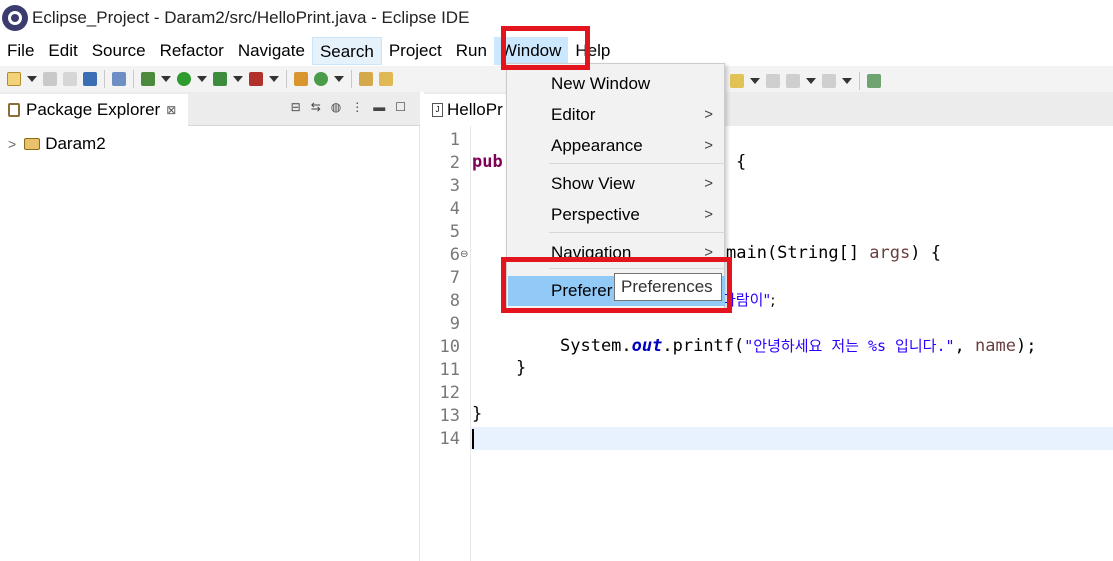 The image size is (1113, 561). I want to click on run-icon, so click(184, 79).